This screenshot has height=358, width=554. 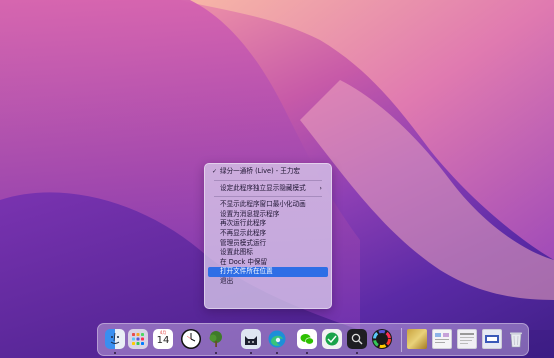 What do you see at coordinates (320, 187) in the screenshot?
I see `submenu-chevron-icon: ›` at bounding box center [320, 187].